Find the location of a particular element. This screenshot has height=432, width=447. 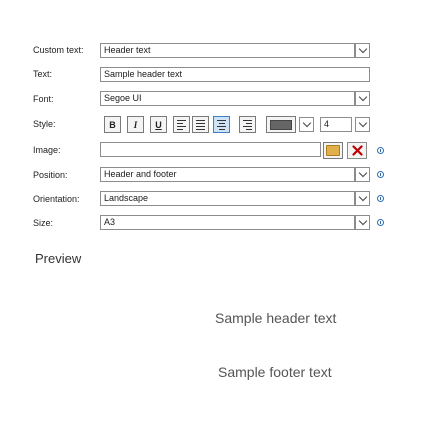

size-value: A3 is located at coordinates (110, 222).